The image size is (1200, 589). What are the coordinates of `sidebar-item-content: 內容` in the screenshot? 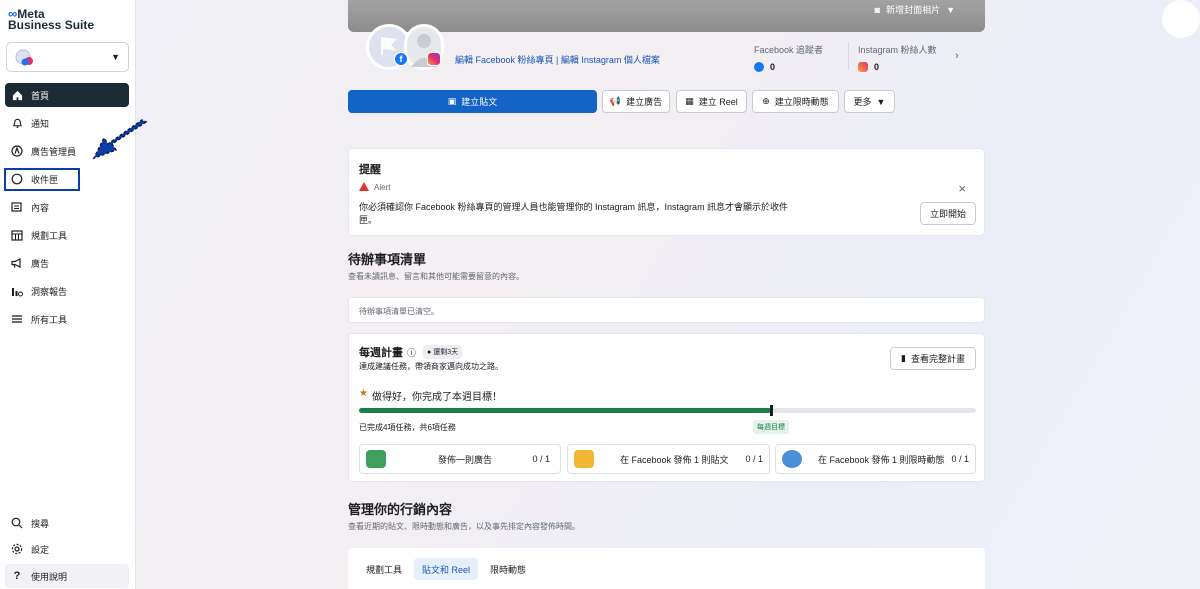 It's located at (67, 207).